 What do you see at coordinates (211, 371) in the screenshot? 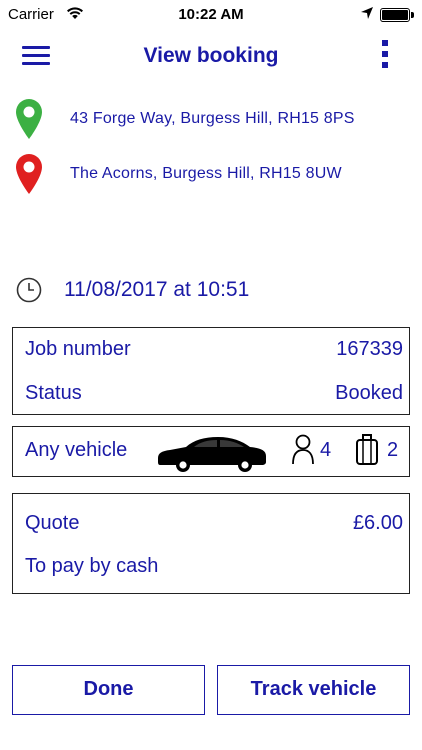
I see `job-details-card: Job number 167339 Status Booked` at bounding box center [211, 371].